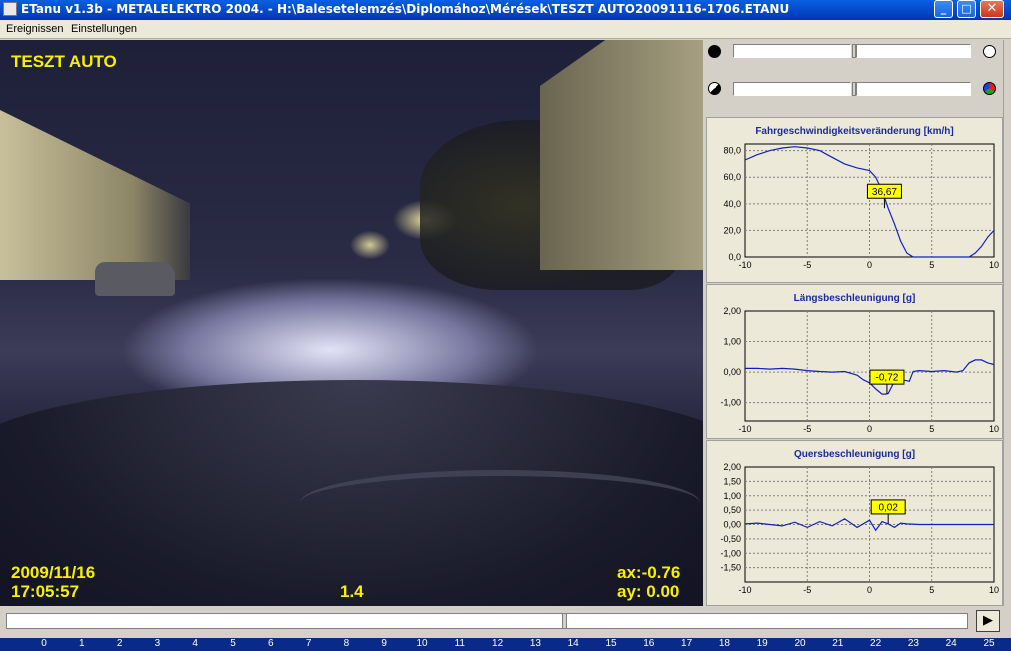 Image resolution: width=1011 pixels, height=651 pixels. I want to click on ruler-tick-label: 9, so click(384, 643).